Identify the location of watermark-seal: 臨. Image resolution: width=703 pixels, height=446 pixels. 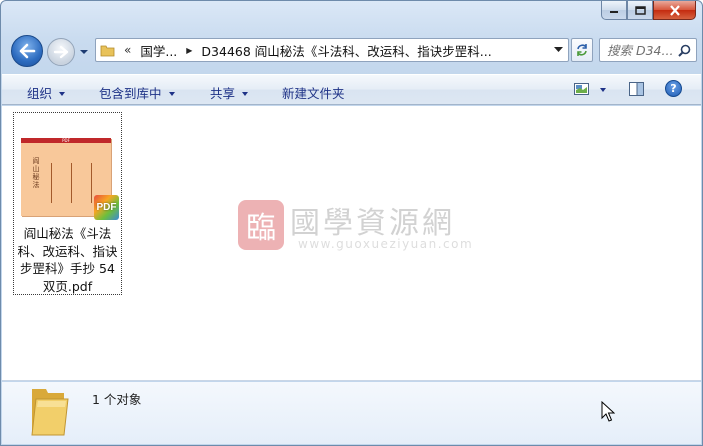
(261, 225).